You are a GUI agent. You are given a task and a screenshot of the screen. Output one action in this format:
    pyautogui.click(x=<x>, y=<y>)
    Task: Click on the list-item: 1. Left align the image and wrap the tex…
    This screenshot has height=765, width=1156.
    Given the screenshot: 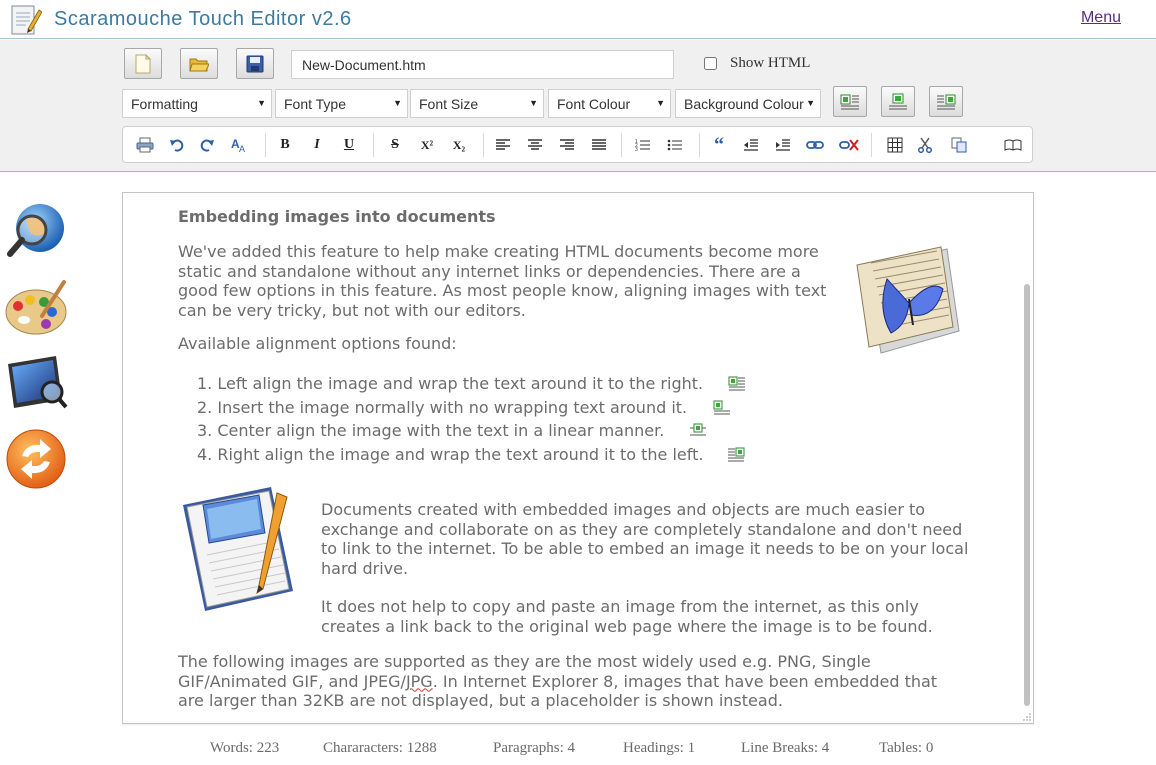 What is the action you would take?
    pyautogui.click(x=450, y=383)
    